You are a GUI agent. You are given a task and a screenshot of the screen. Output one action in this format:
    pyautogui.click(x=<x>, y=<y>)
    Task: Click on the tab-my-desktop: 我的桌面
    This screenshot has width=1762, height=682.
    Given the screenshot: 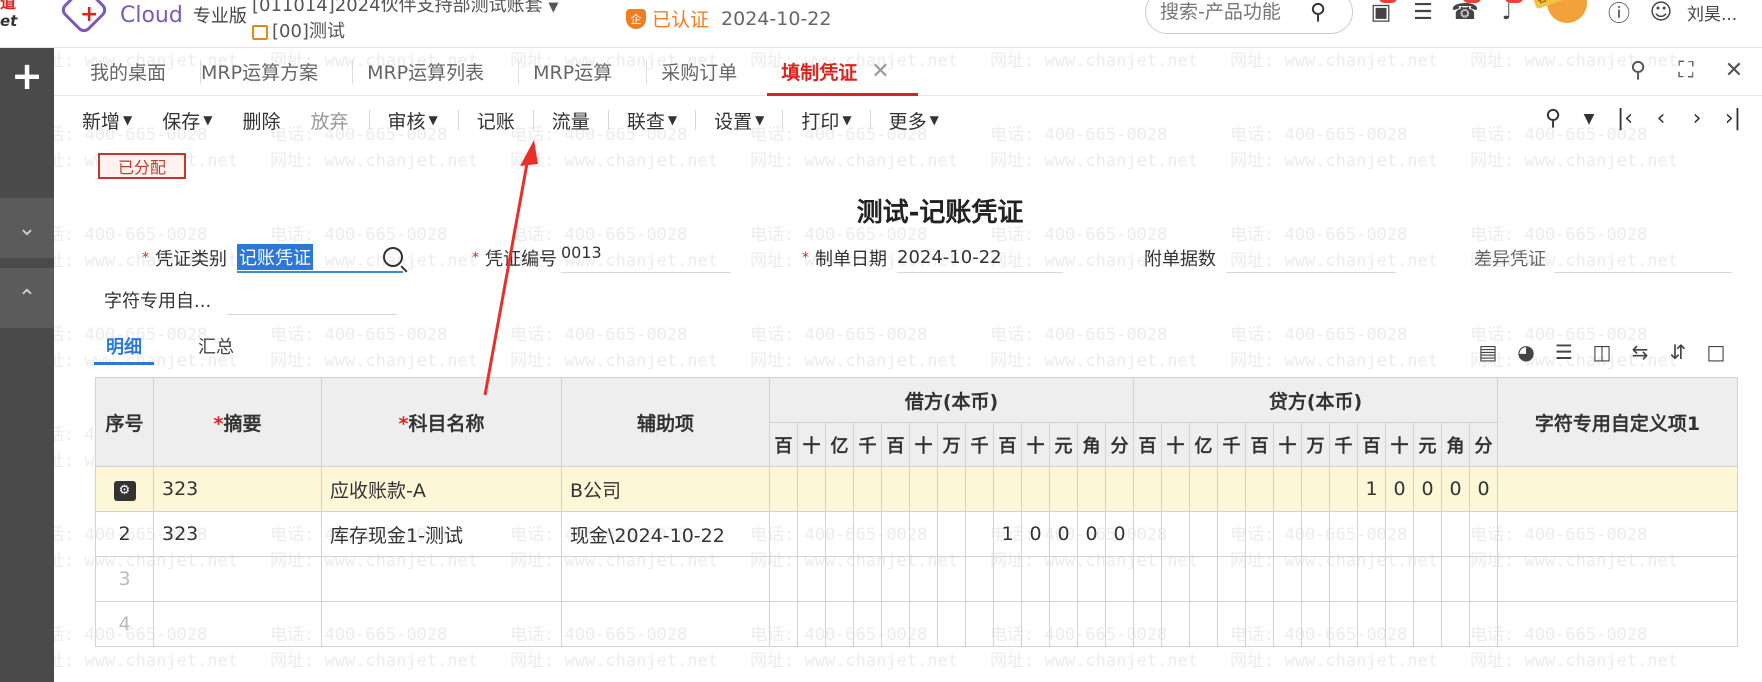 What is the action you would take?
    pyautogui.click(x=110, y=72)
    